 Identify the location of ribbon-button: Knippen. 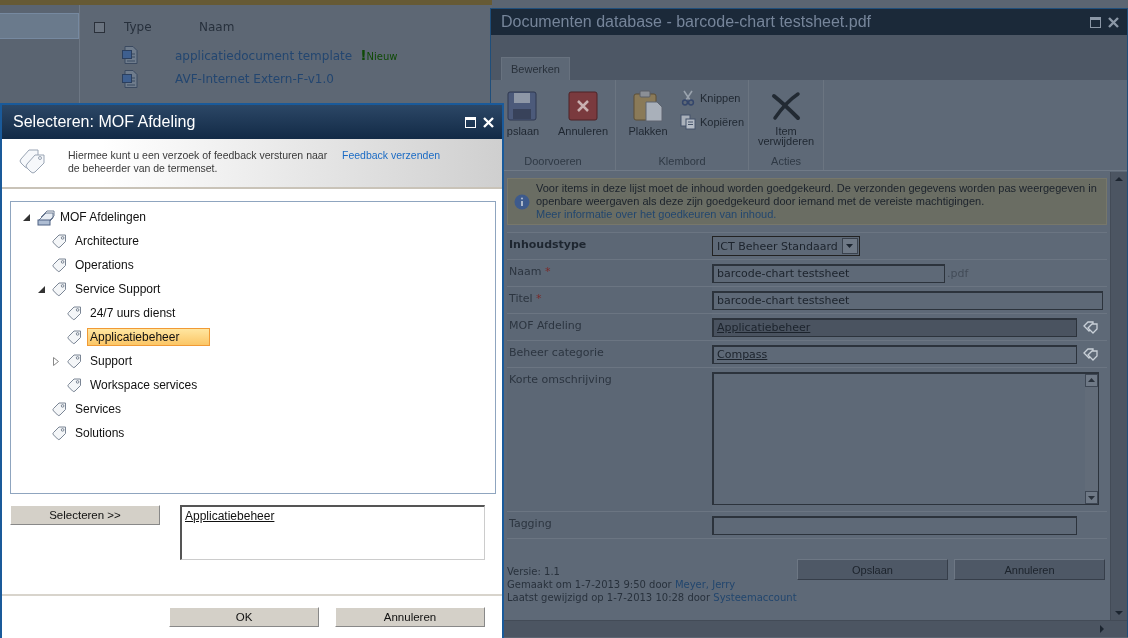
(712, 98).